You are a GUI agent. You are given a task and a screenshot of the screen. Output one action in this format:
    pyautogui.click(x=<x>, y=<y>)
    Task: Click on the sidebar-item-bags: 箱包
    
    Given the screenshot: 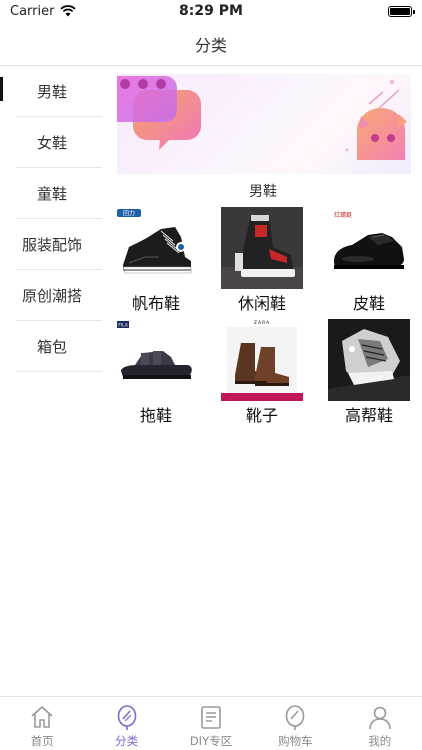 What is the action you would take?
    pyautogui.click(x=52, y=346)
    